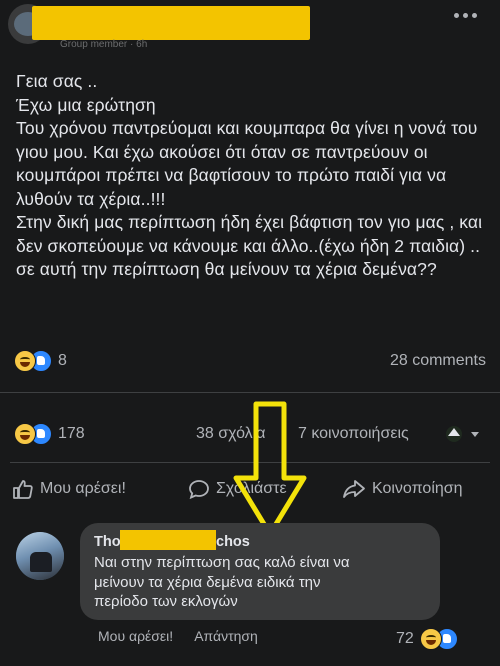 The image size is (500, 666). Describe the element at coordinates (199, 490) in the screenshot. I see `comment-icon` at that location.